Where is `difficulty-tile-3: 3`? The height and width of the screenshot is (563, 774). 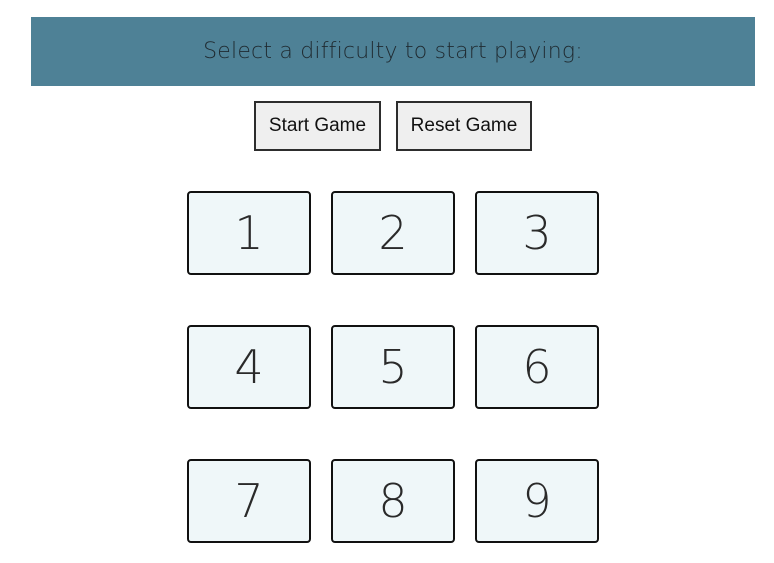
difficulty-tile-3: 3 is located at coordinates (537, 233).